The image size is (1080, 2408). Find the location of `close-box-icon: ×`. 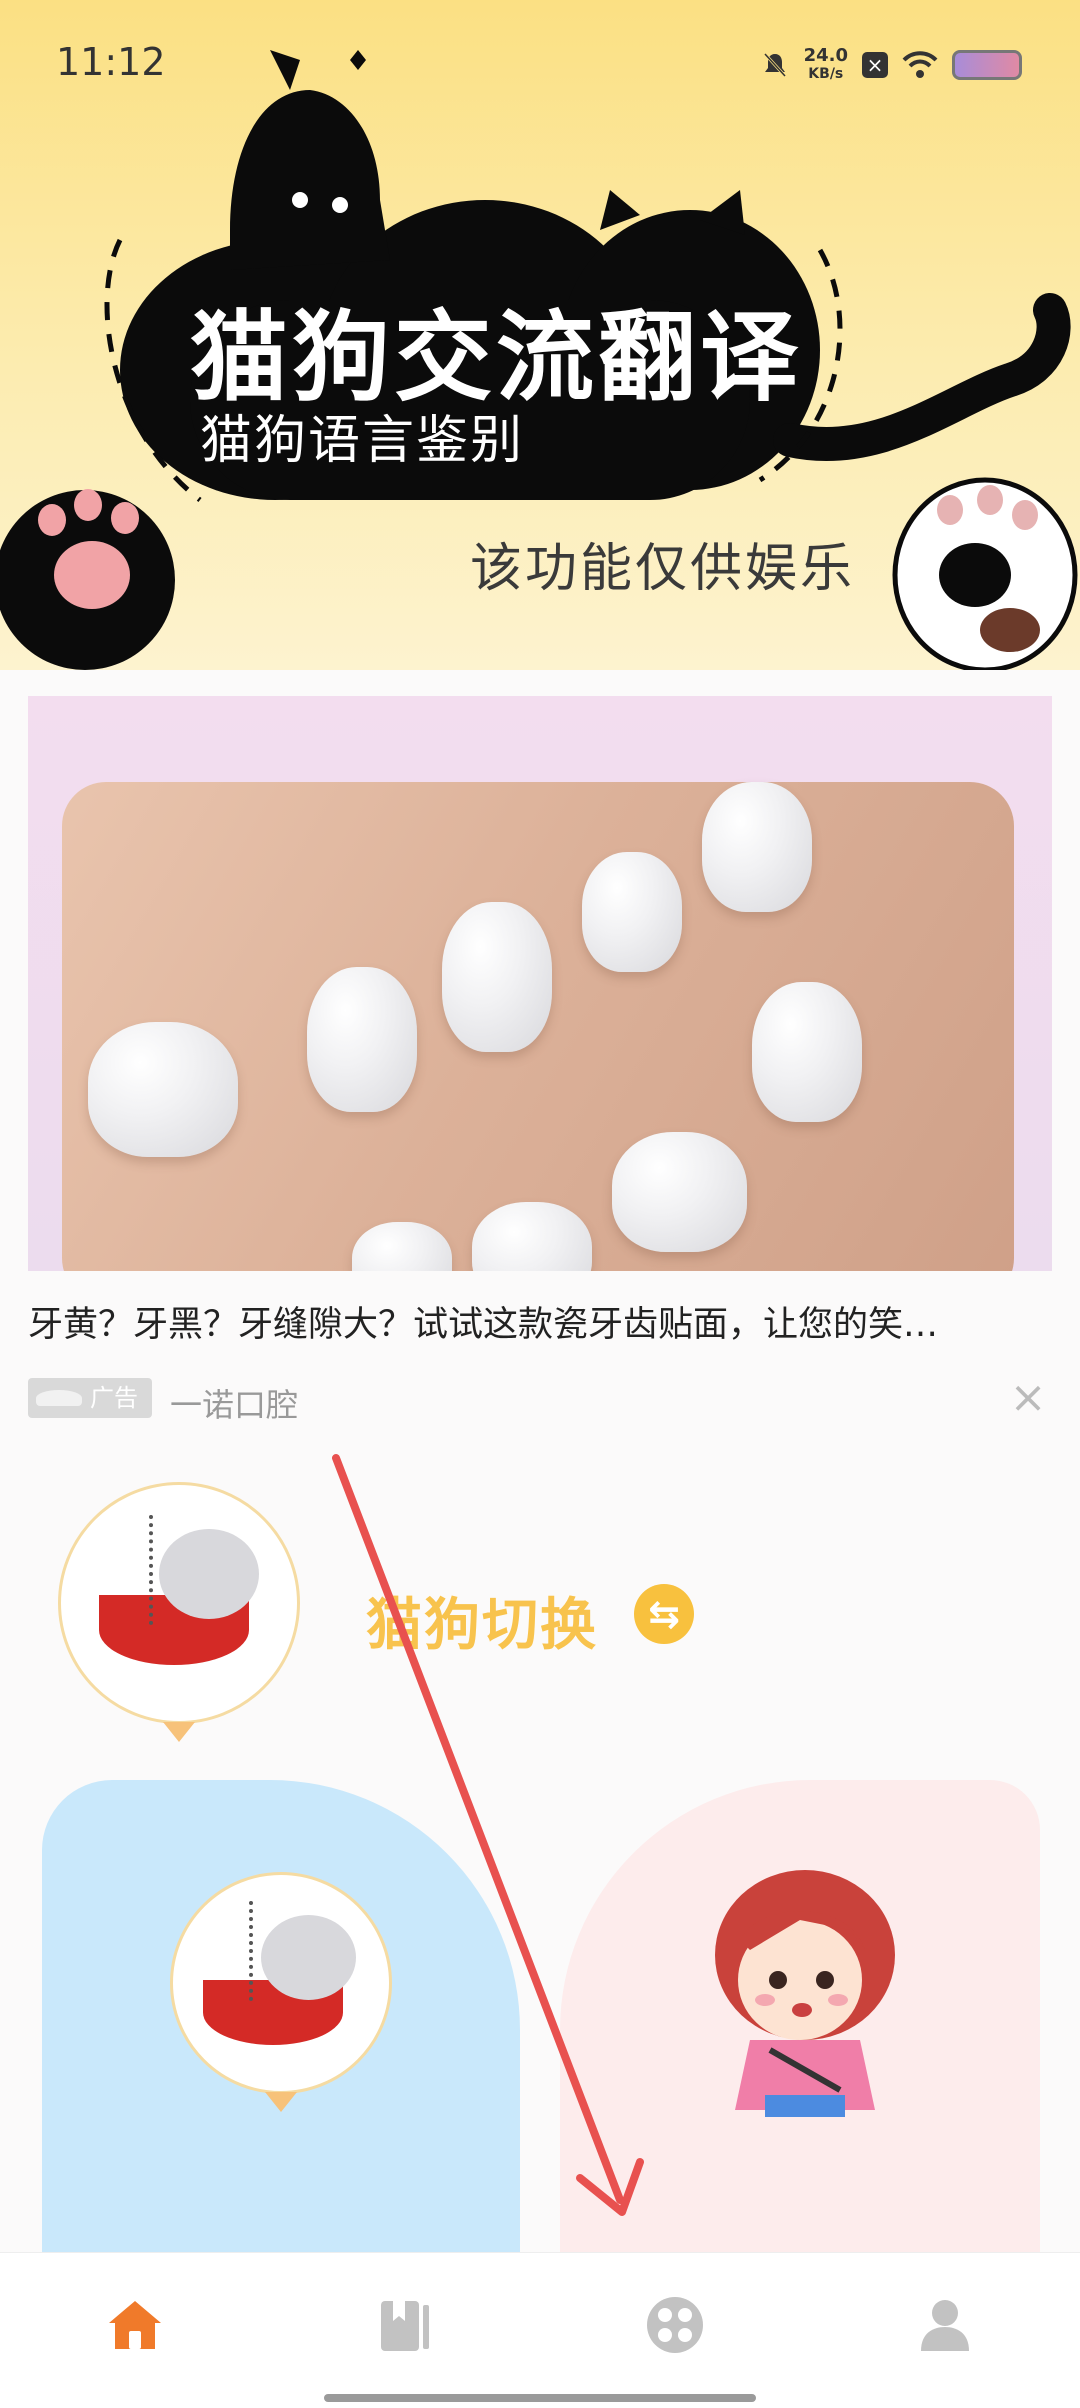

close-box-icon: × is located at coordinates (875, 65).